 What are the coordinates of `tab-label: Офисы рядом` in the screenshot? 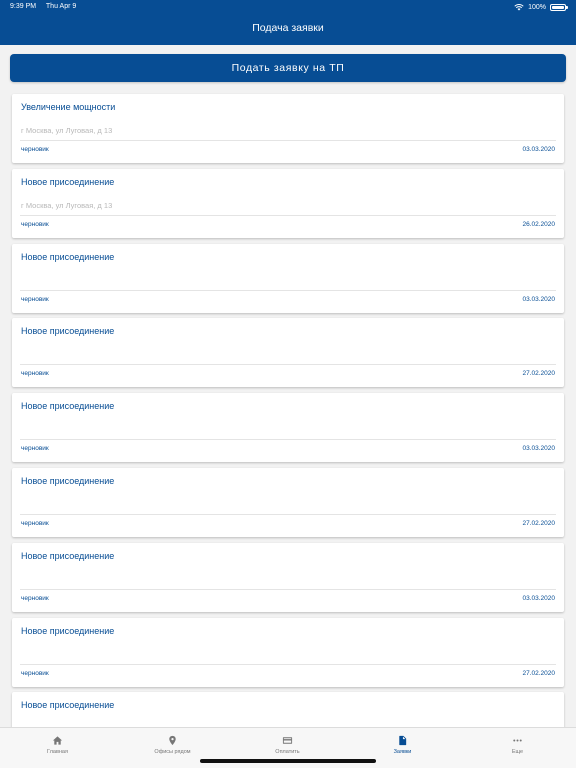 It's located at (172, 752).